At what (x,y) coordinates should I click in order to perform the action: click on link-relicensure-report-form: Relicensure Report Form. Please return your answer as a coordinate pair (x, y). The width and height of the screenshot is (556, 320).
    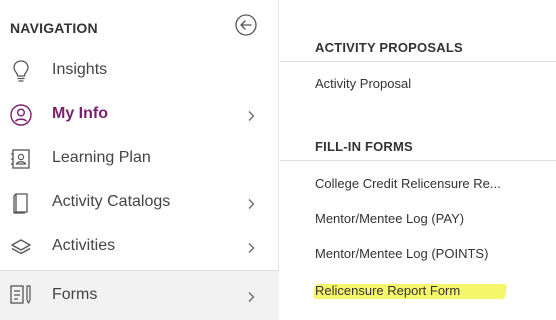
    Looking at the image, I should click on (387, 290).